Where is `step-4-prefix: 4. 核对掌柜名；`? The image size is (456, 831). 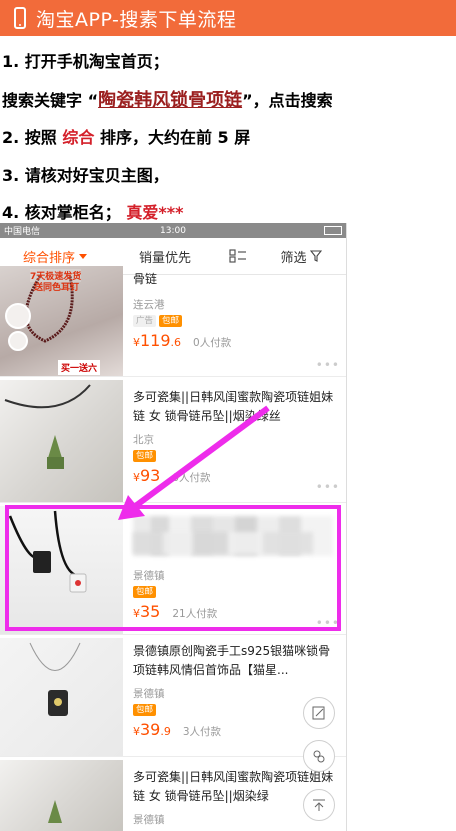 step-4-prefix: 4. 核对掌柜名； is located at coordinates (61, 212).